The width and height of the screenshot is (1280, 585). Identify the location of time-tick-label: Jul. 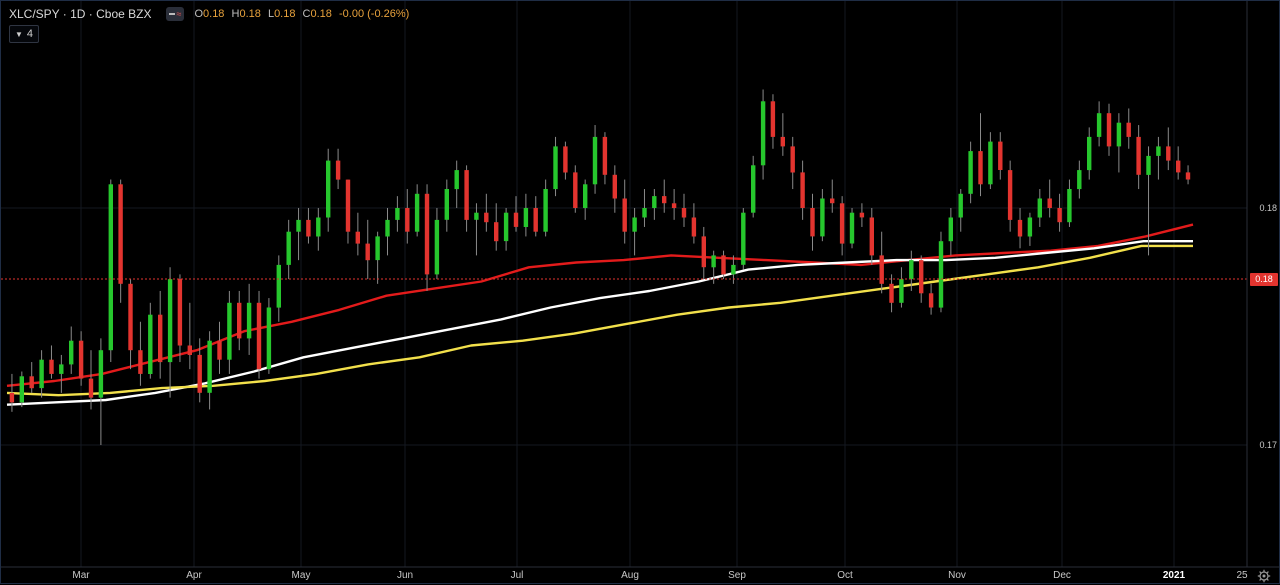
(517, 575).